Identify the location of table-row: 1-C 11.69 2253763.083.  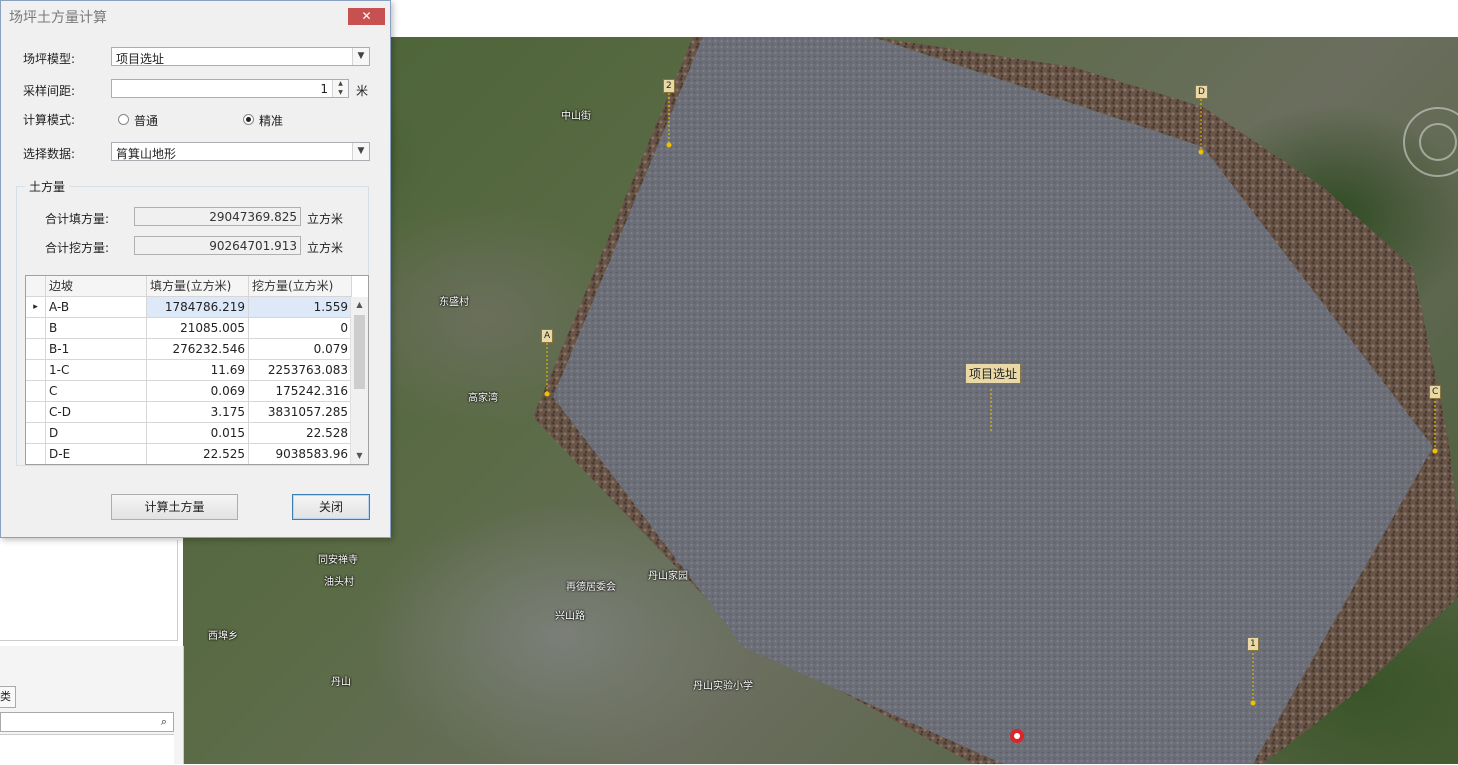
(189, 370).